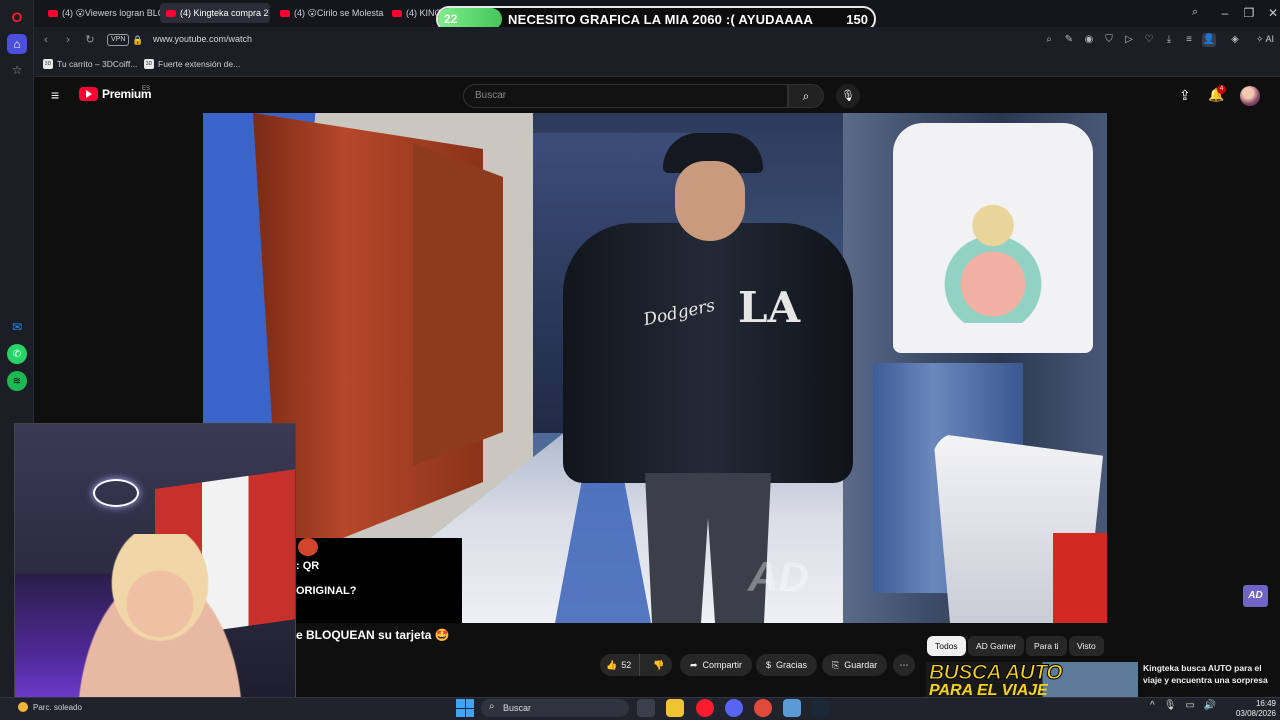 This screenshot has height=720, width=1280. I want to click on close-icon: ✕, so click(1271, 13).